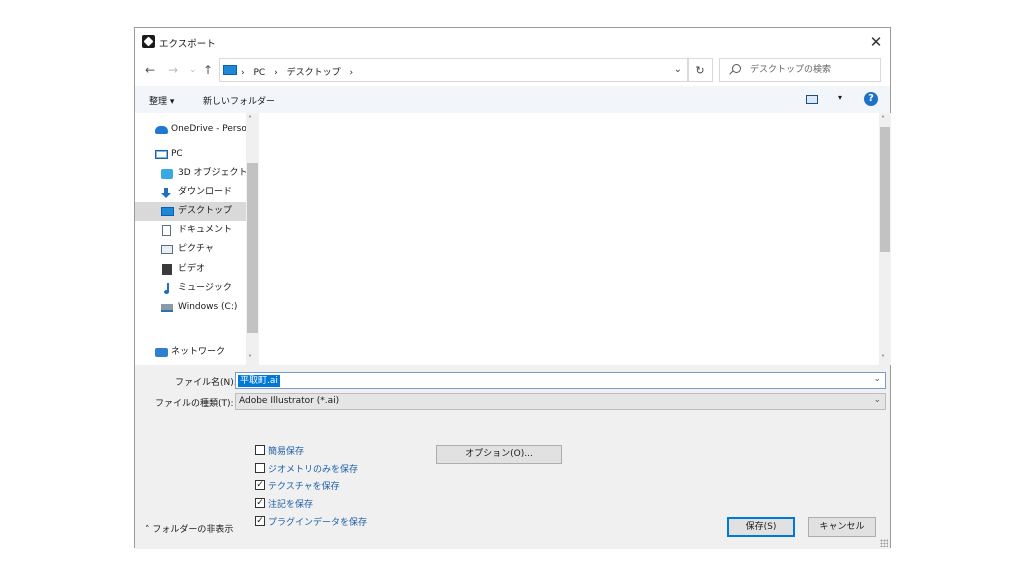  What do you see at coordinates (560, 380) in the screenshot?
I see `filename-field: 平取町.ai ⌄` at bounding box center [560, 380].